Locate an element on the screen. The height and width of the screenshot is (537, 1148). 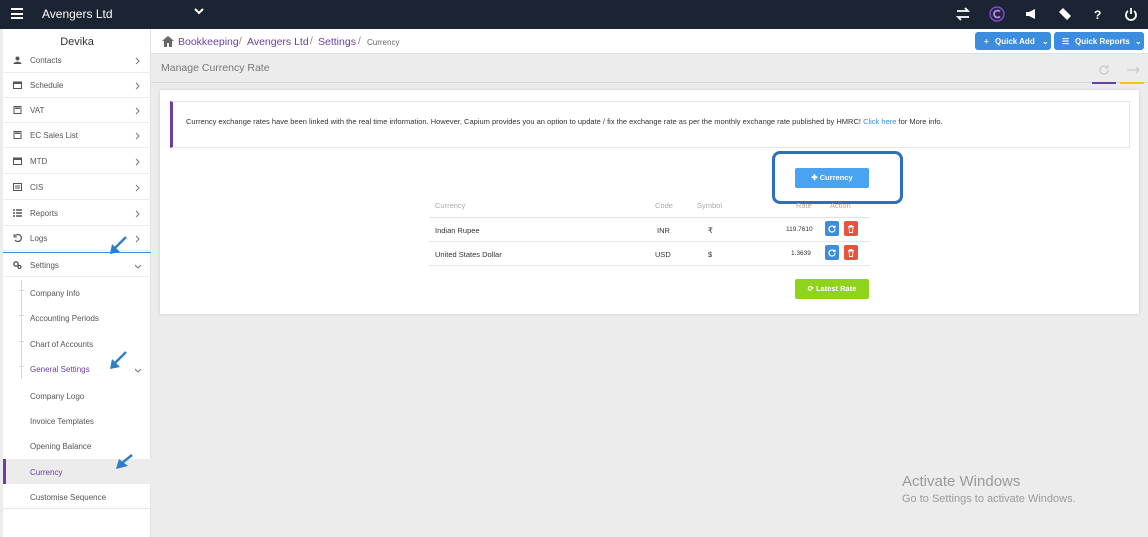
ticket-icon is located at coordinates (1065, 14).